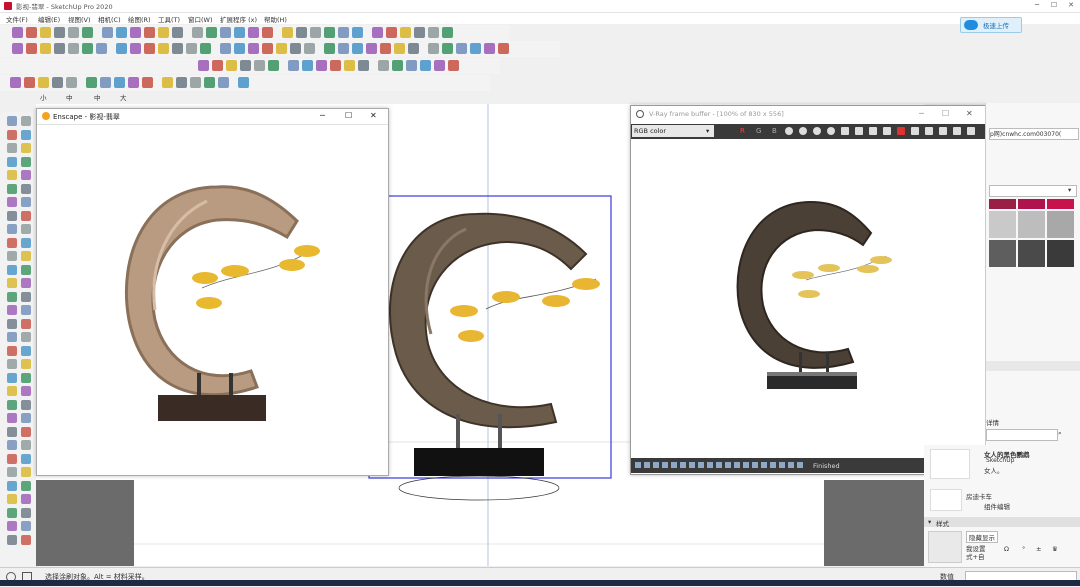  What do you see at coordinates (1060, 433) in the screenshot?
I see `search-icon: ⌕` at bounding box center [1060, 433].